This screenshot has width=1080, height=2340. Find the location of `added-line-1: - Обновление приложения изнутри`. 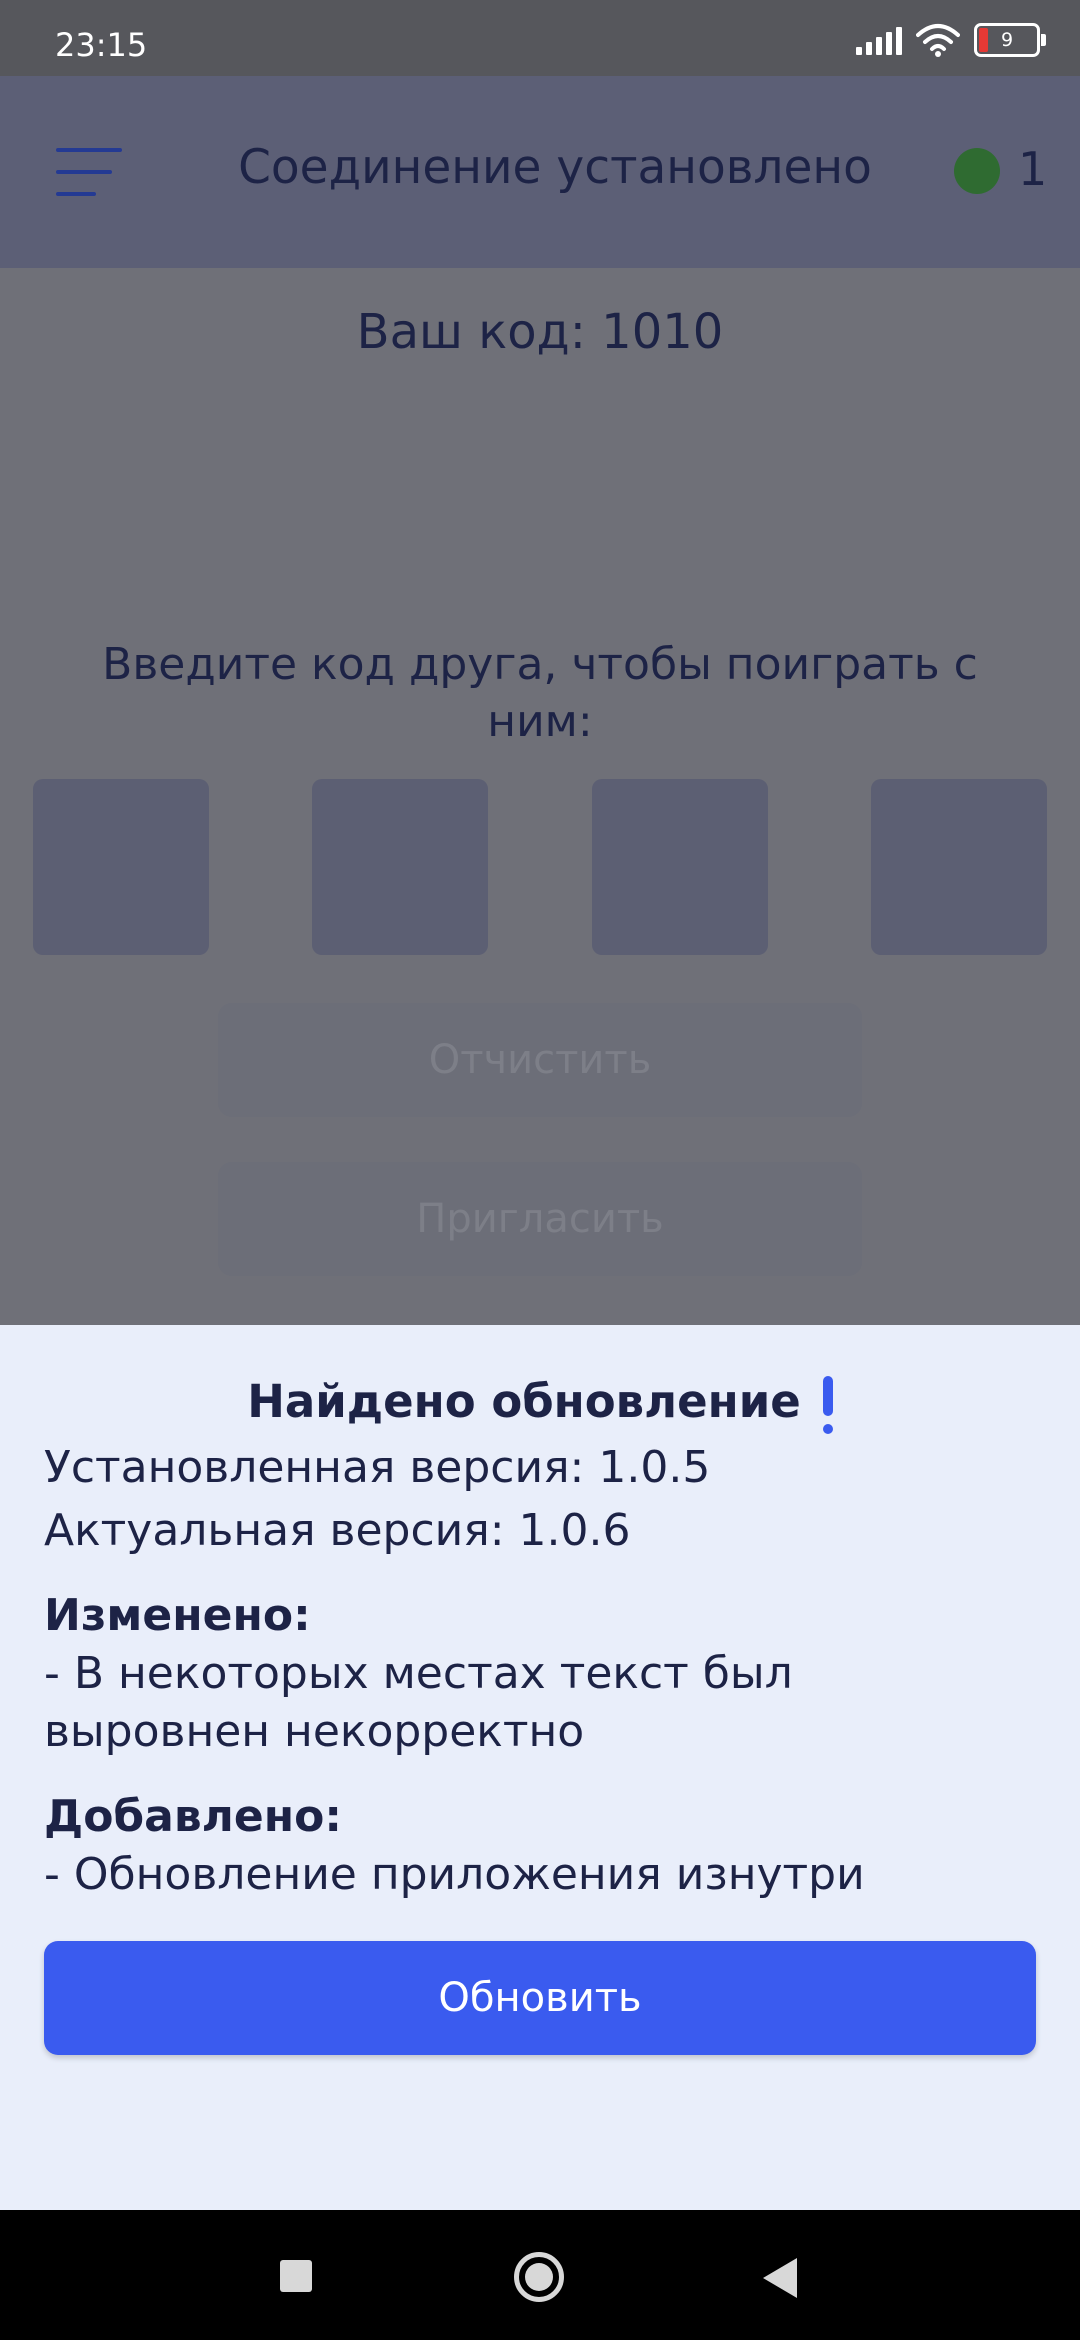

added-line-1: - Обновление приложения изнутри is located at coordinates (454, 1874).